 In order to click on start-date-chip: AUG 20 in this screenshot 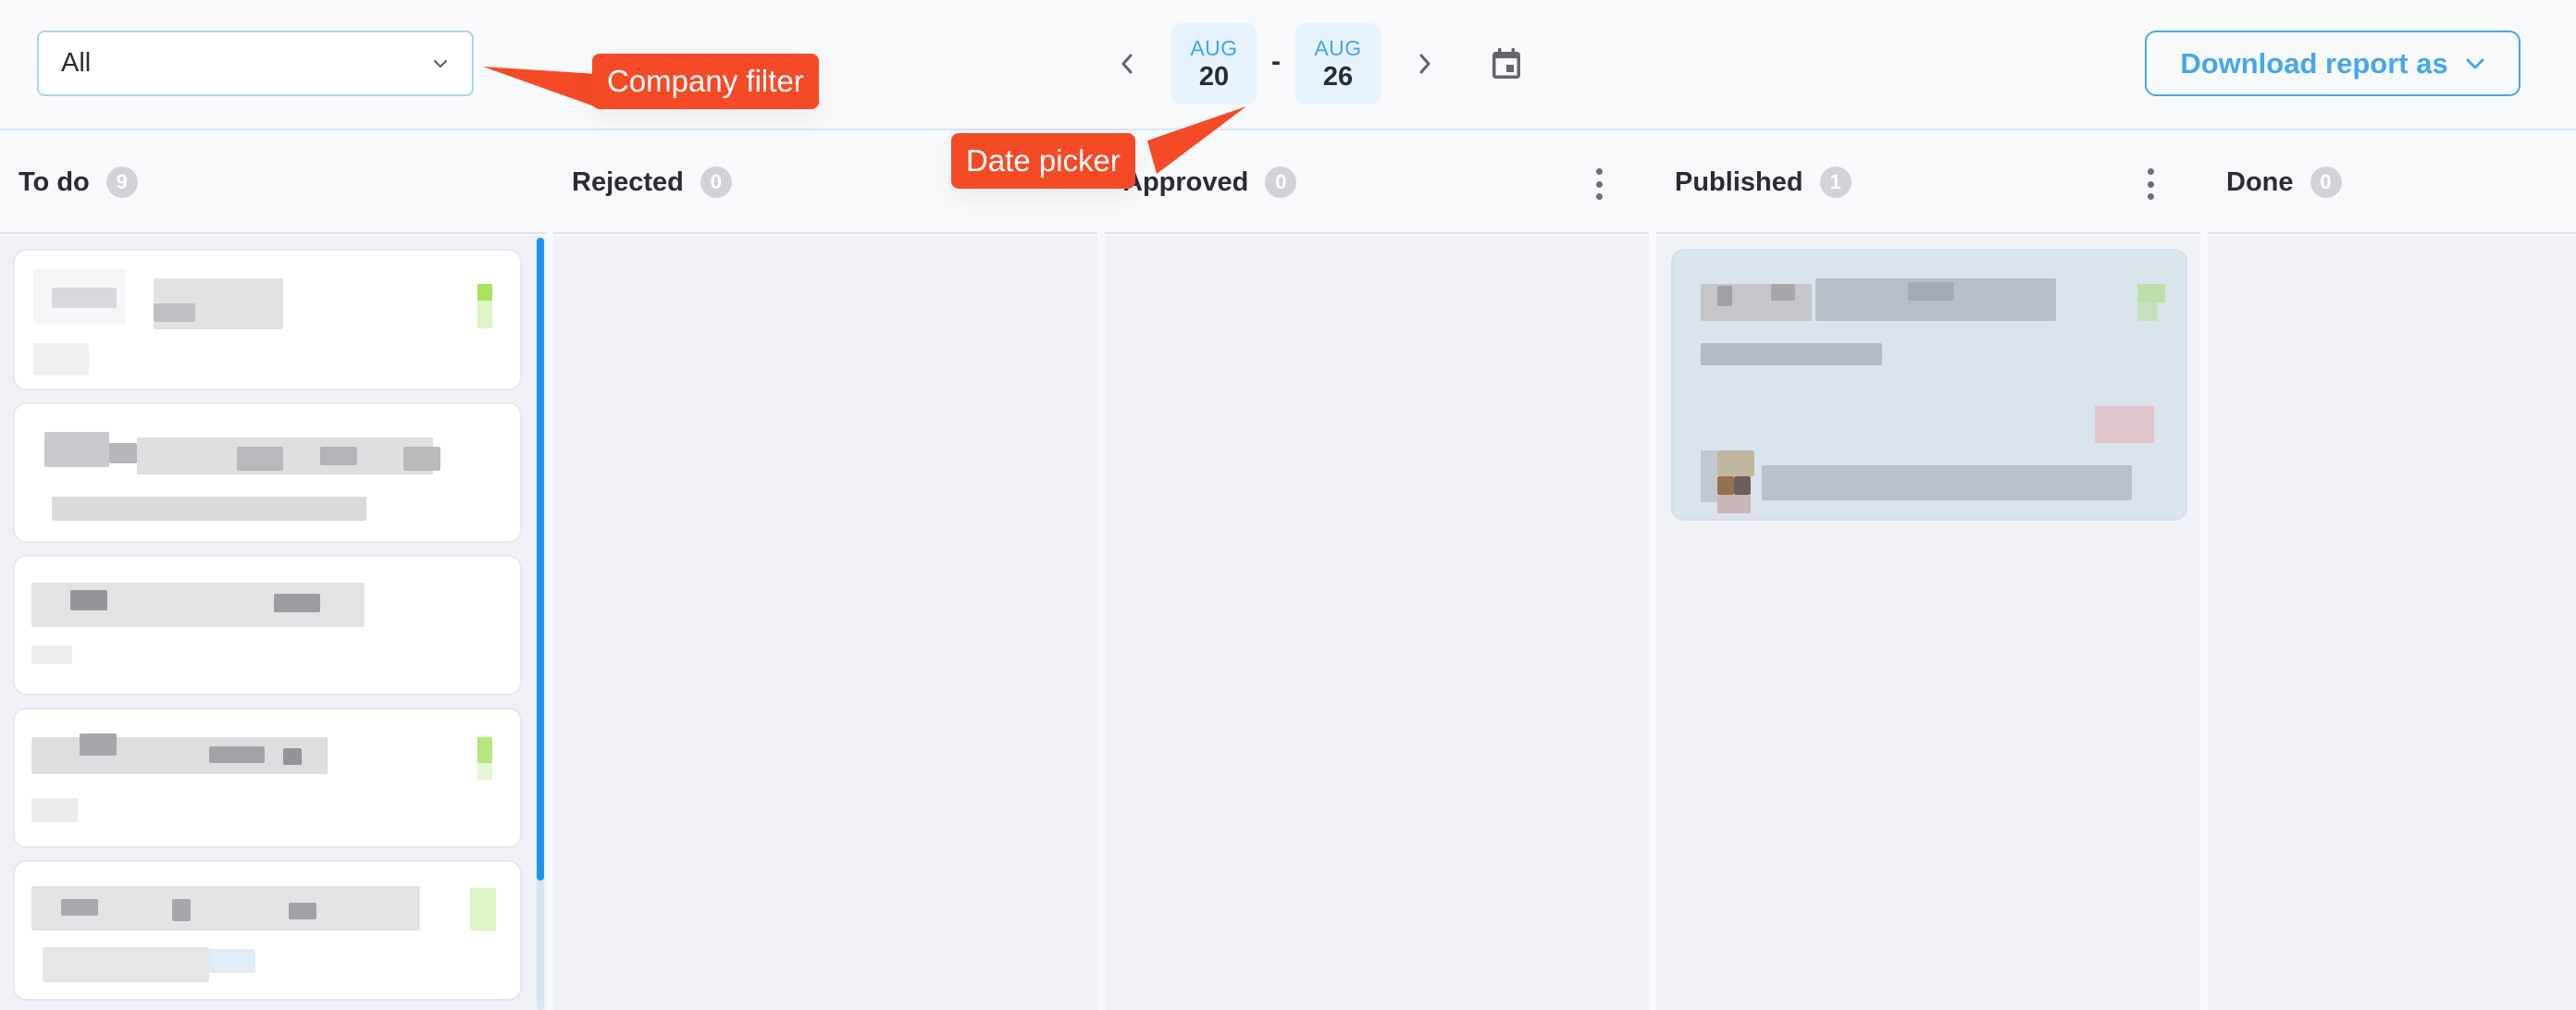, I will do `click(1214, 64)`.